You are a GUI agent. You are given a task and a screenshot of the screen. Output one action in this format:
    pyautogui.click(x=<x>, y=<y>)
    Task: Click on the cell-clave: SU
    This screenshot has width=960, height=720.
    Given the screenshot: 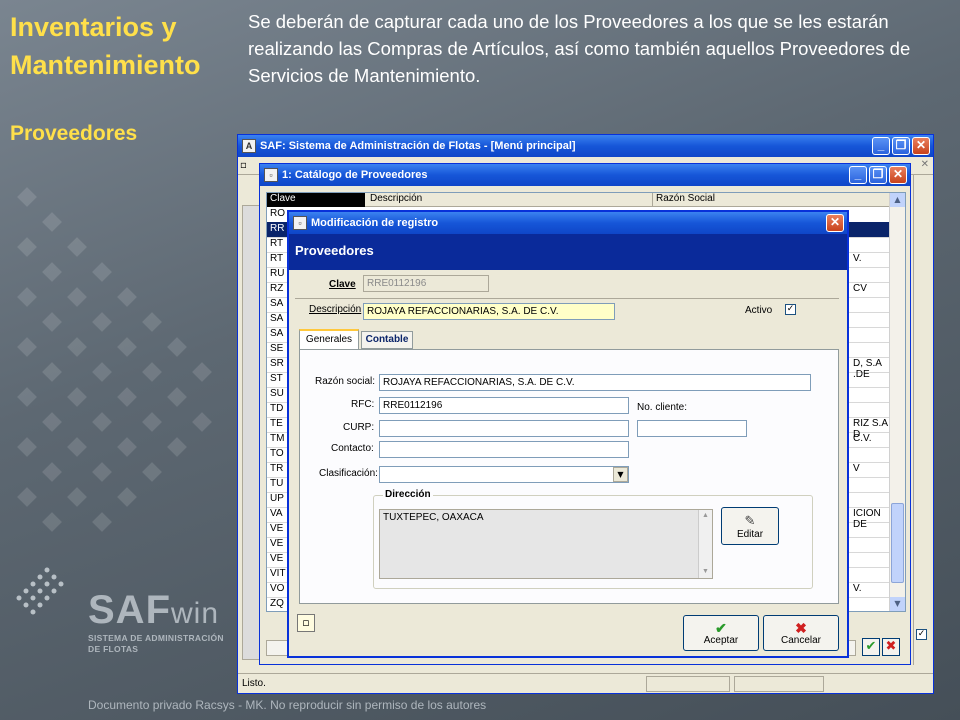 What is the action you would take?
    pyautogui.click(x=277, y=393)
    